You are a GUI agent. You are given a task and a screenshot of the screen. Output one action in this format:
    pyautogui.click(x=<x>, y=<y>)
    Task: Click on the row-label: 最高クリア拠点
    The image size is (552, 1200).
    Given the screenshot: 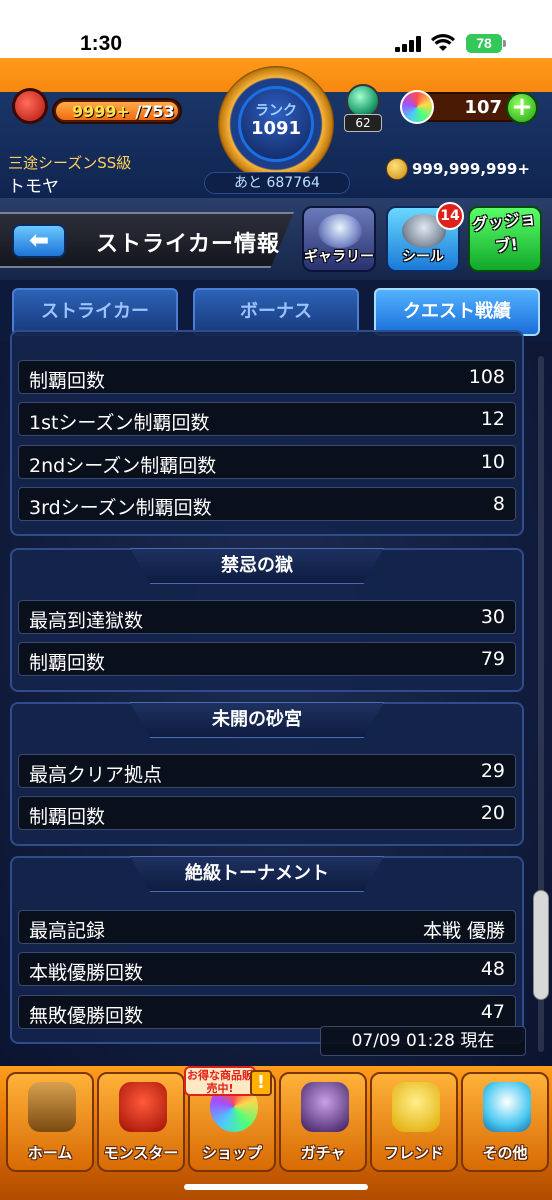 What is the action you would take?
    pyautogui.click(x=96, y=775)
    